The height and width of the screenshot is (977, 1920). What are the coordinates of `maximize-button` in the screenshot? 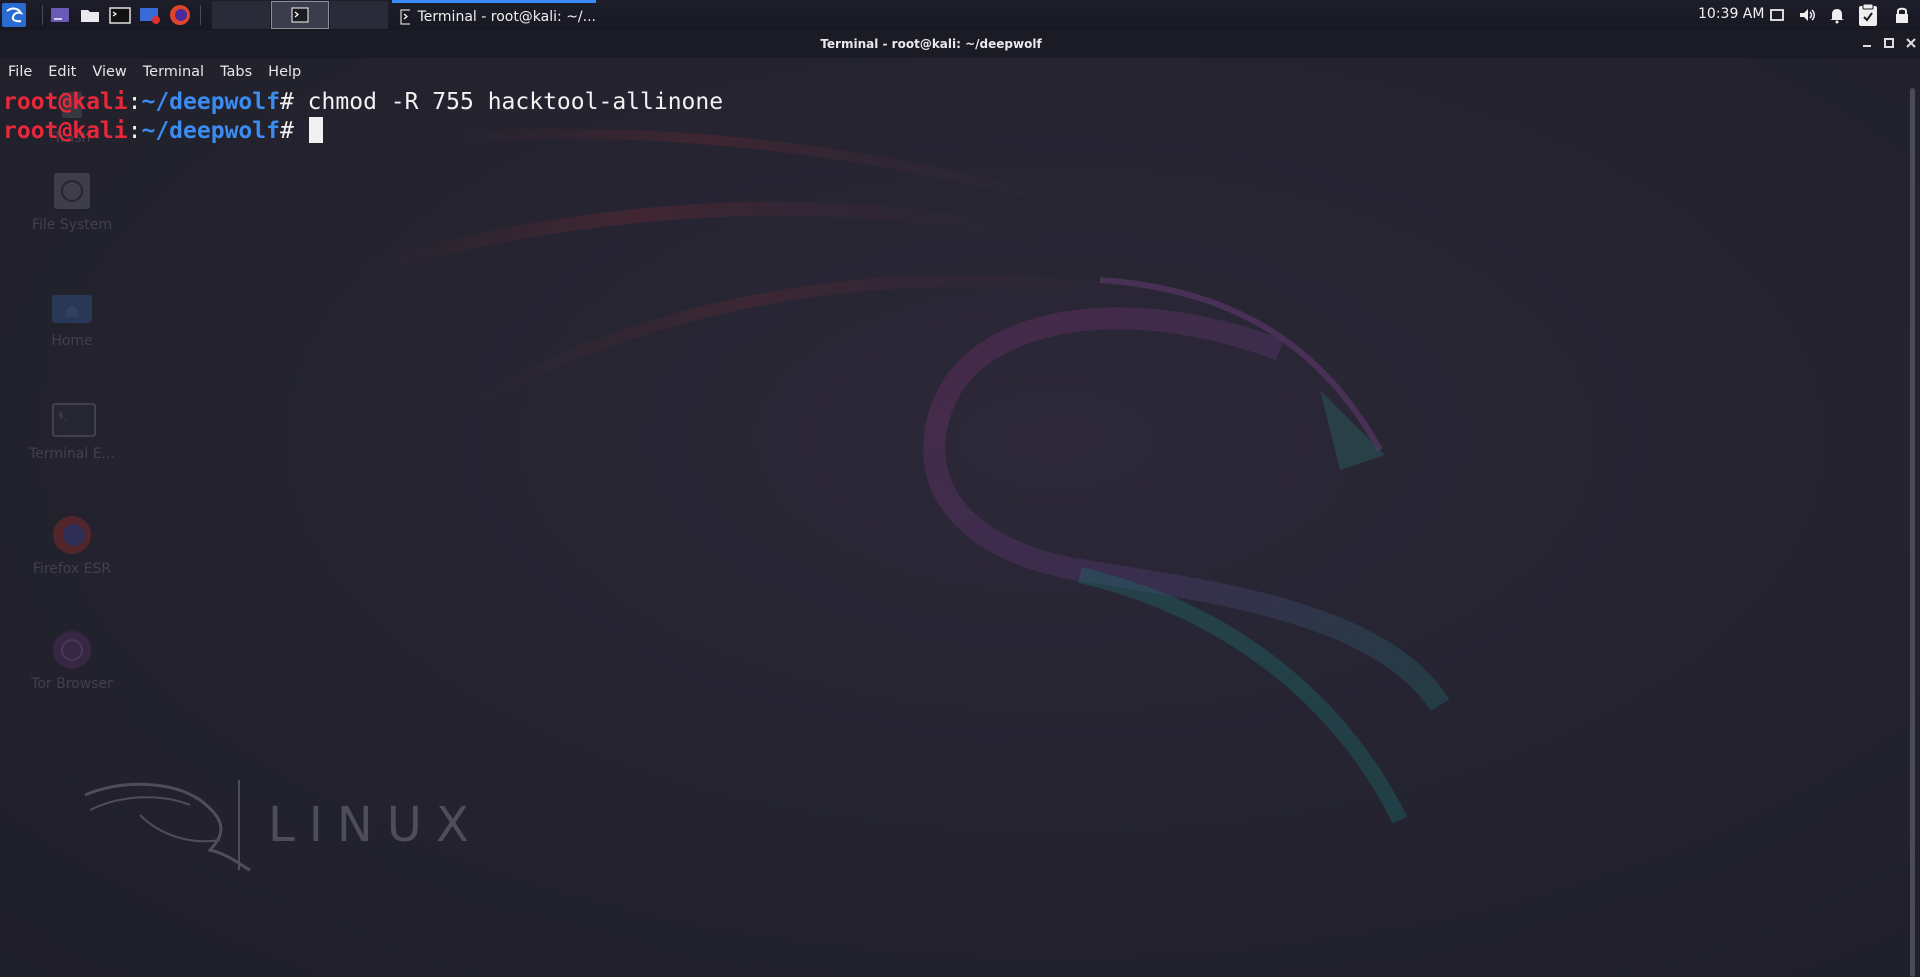 It's located at (1889, 43).